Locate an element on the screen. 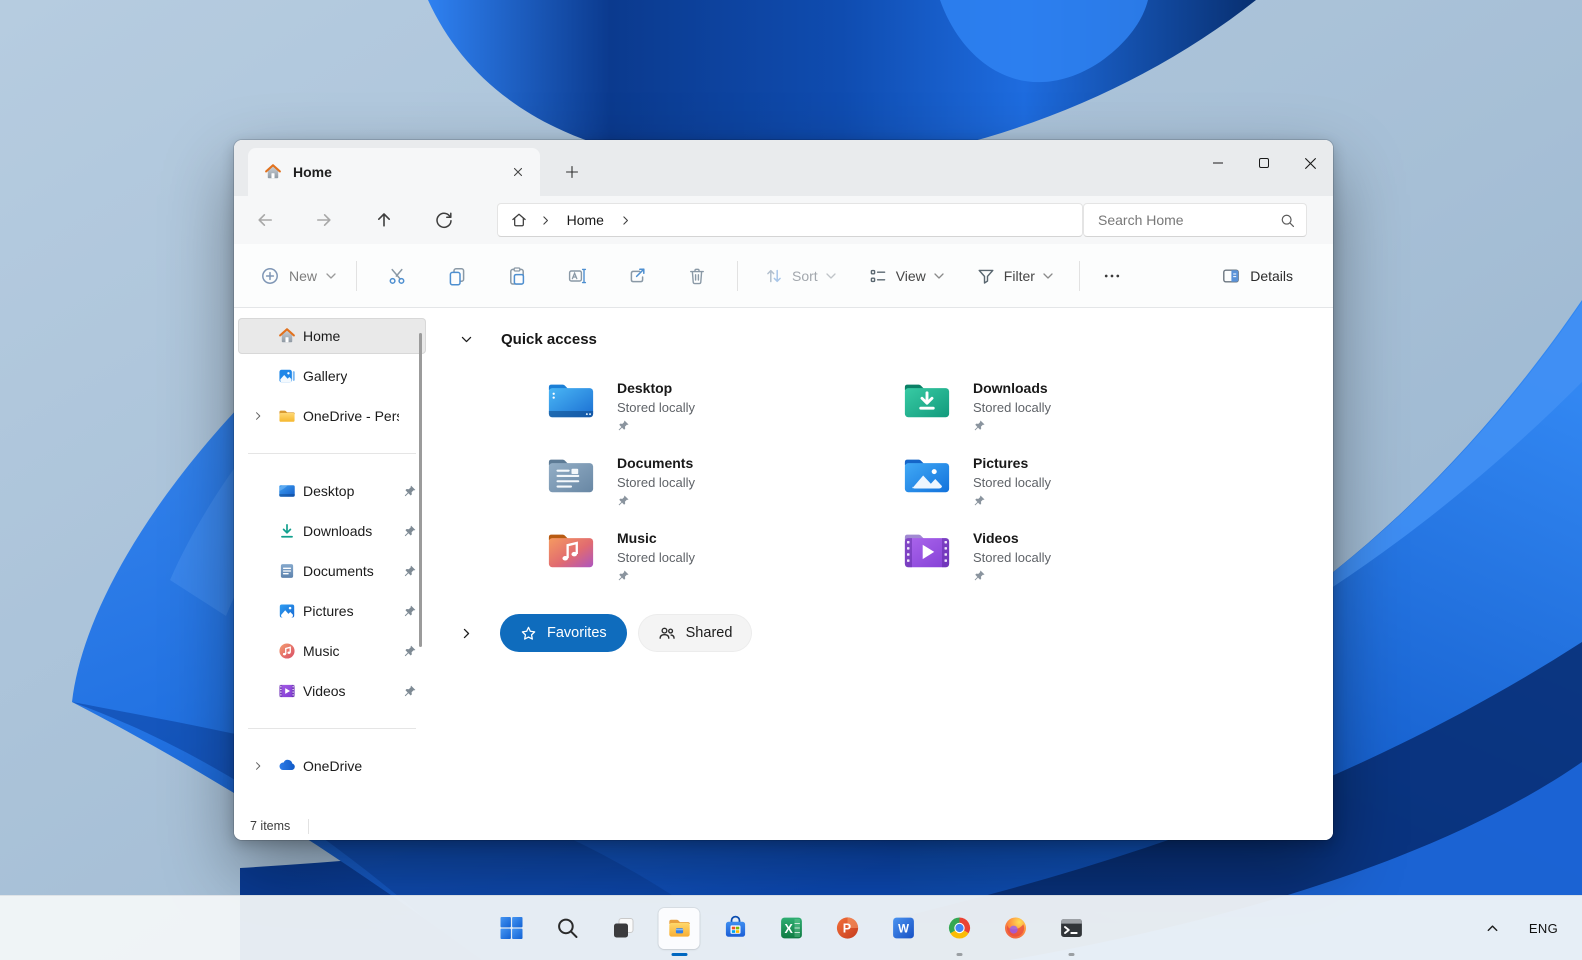 This screenshot has height=960, width=1582. folder-desktop-icon is located at coordinates (571, 401).